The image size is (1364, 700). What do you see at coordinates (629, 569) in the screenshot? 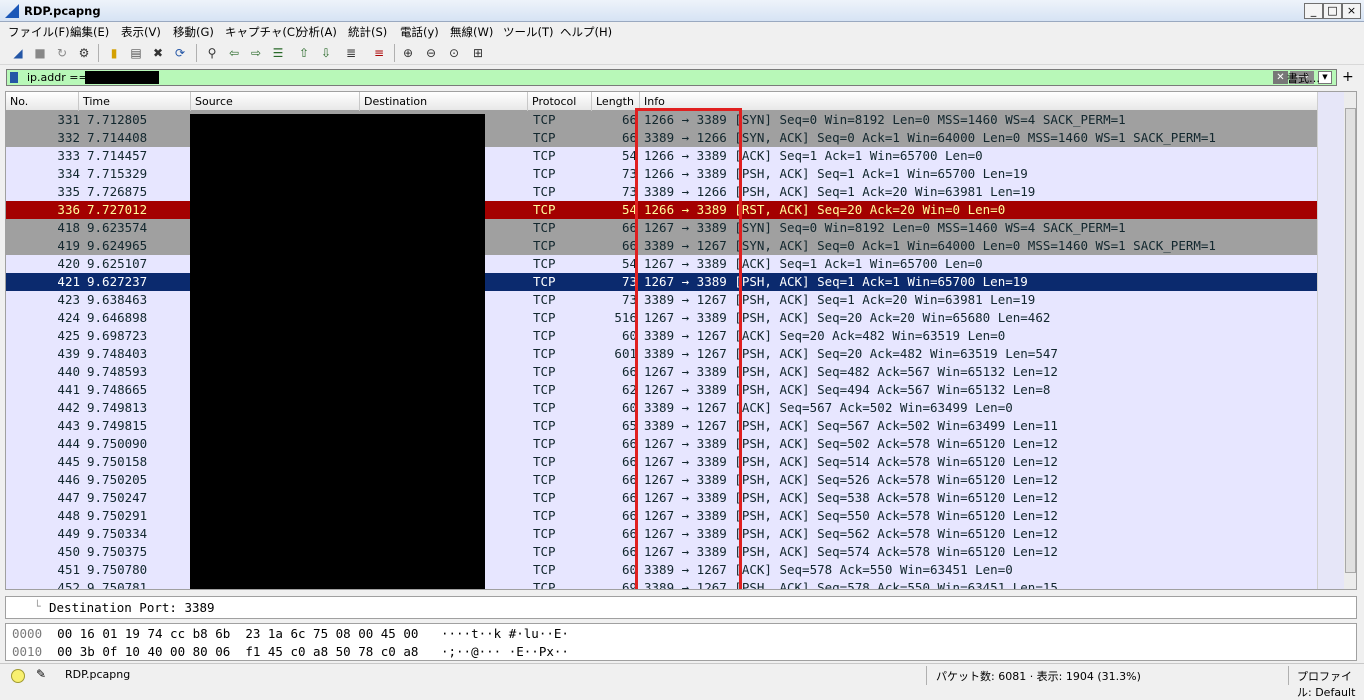
I see `packet-length: 60` at bounding box center [629, 569].